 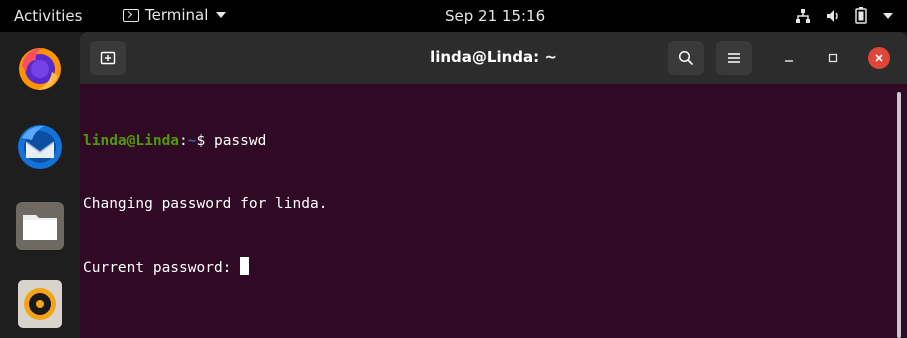 I want to click on top-bar: Activities Terminal Sep 21 15:16, so click(x=453, y=16).